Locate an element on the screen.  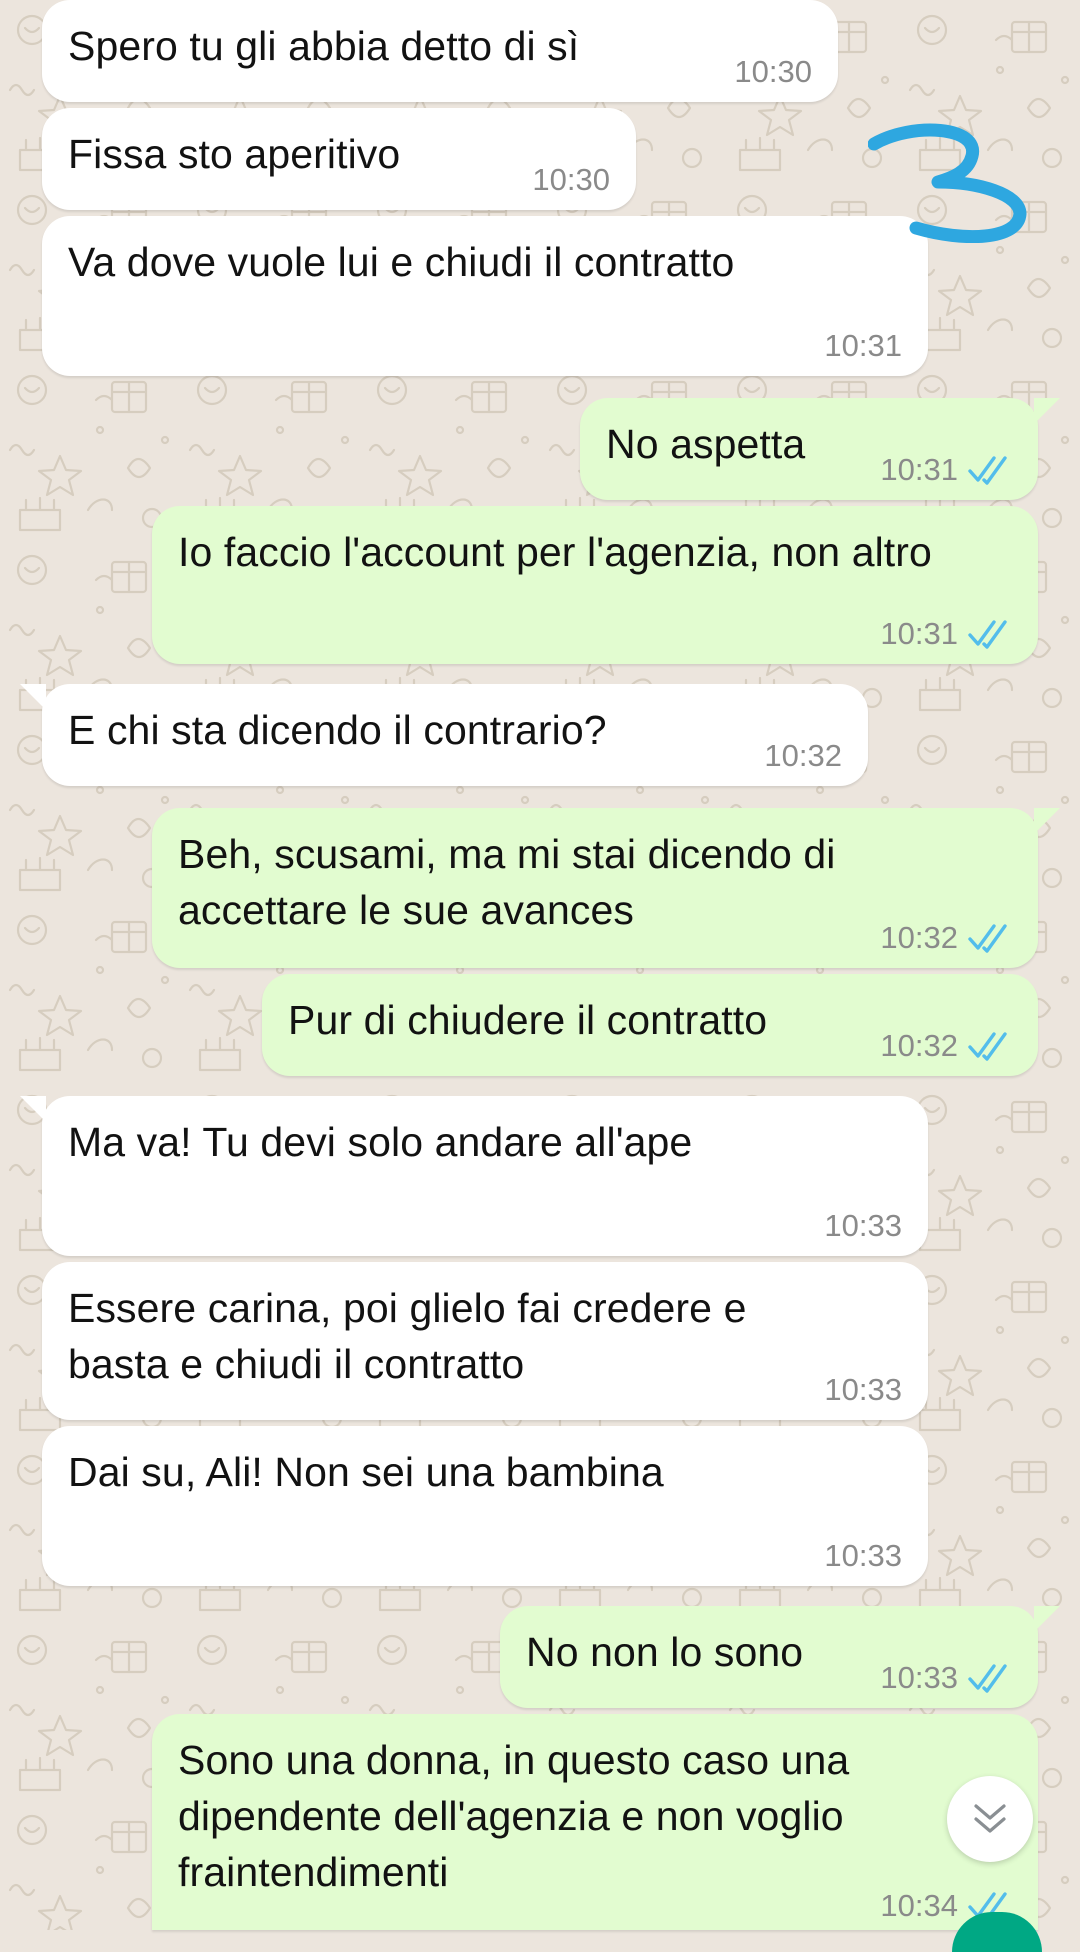
message-text: E chi sta dicendo il contrario? is located at coordinates (337, 730).